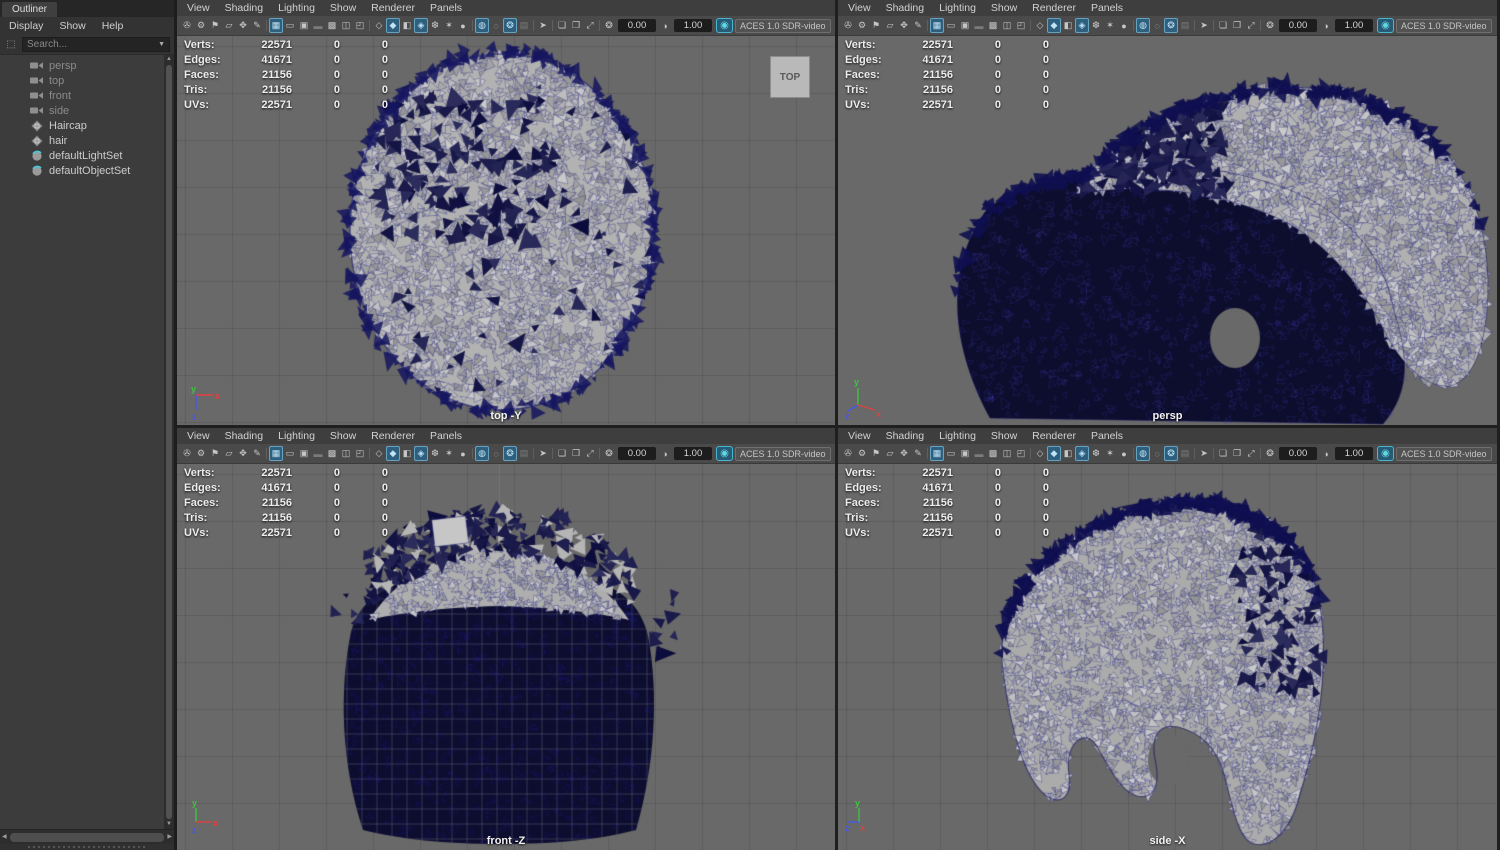 This screenshot has width=1500, height=850. I want to click on vp-menu-view: View, so click(859, 8).